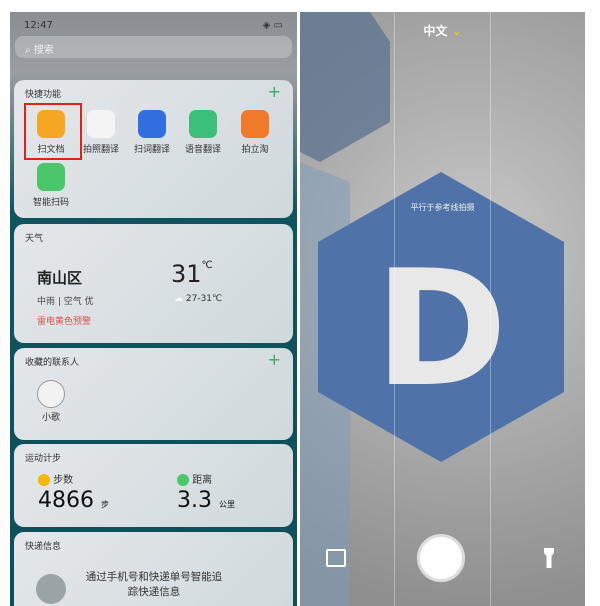 The image size is (600, 606). I want to click on search-placeholder: 搜索, so click(43, 50).